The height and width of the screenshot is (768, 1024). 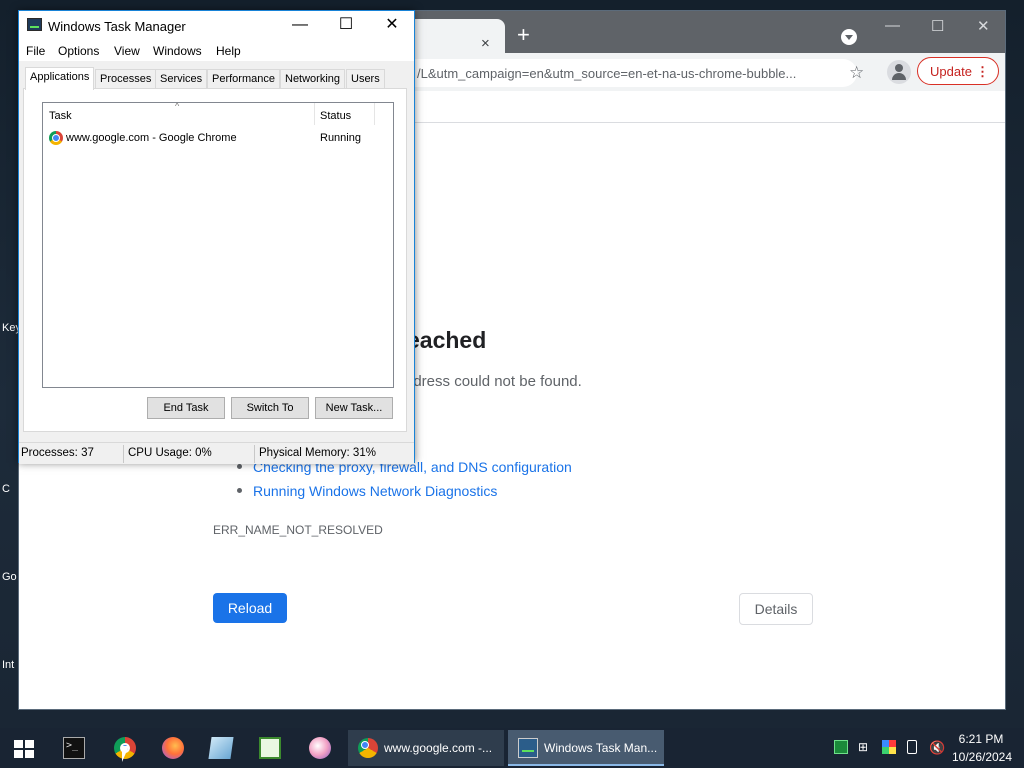 What do you see at coordinates (60, 78) in the screenshot?
I see `tab-applications: Applications` at bounding box center [60, 78].